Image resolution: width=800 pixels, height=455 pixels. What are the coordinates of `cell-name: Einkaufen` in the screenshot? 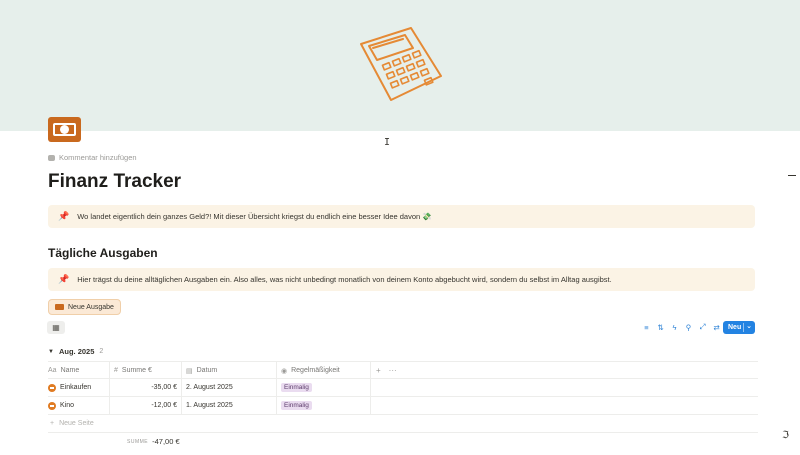 It's located at (78, 387).